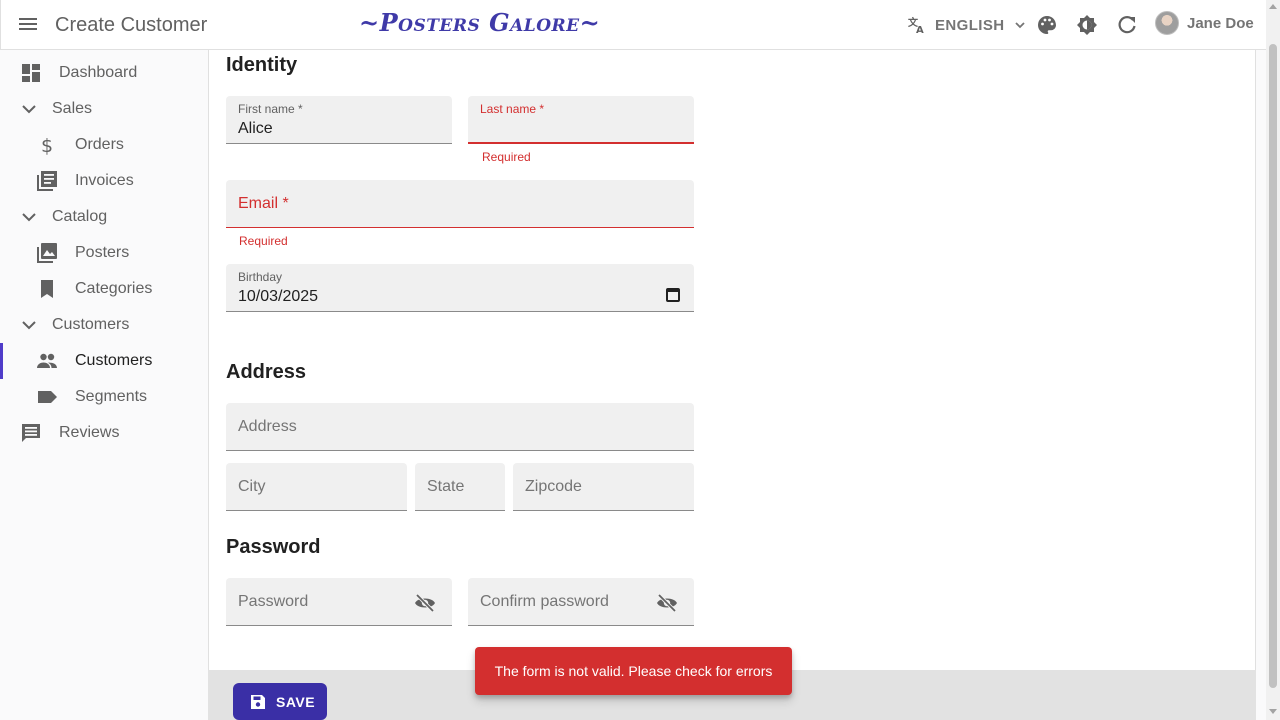  What do you see at coordinates (47, 253) in the screenshot?
I see `image-icon` at bounding box center [47, 253].